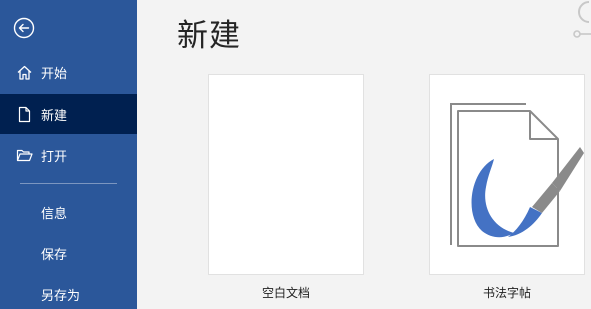 Image resolution: width=591 pixels, height=309 pixels. I want to click on back-arrow-icon, so click(24, 28).